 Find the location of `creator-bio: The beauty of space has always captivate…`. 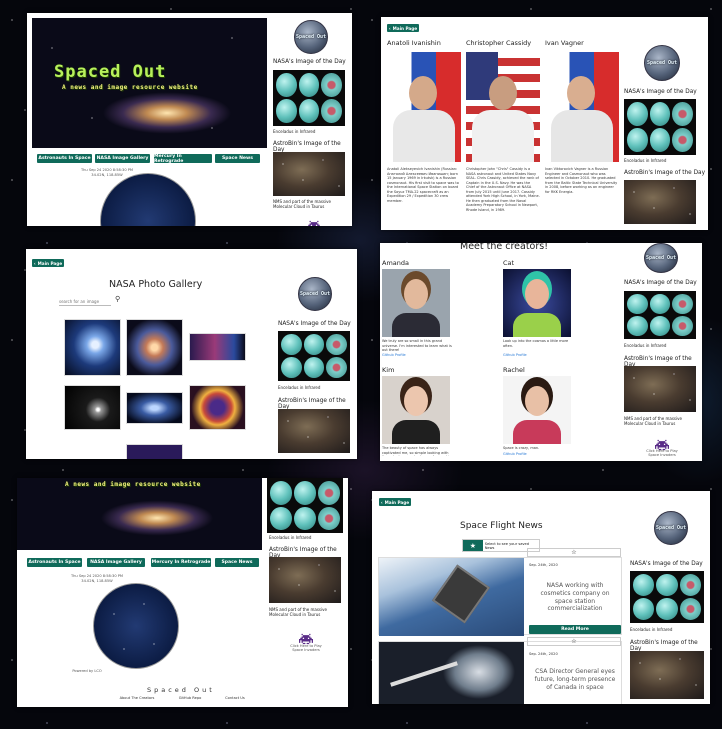

creator-bio: The beauty of space has always captivate… is located at coordinates (418, 451).